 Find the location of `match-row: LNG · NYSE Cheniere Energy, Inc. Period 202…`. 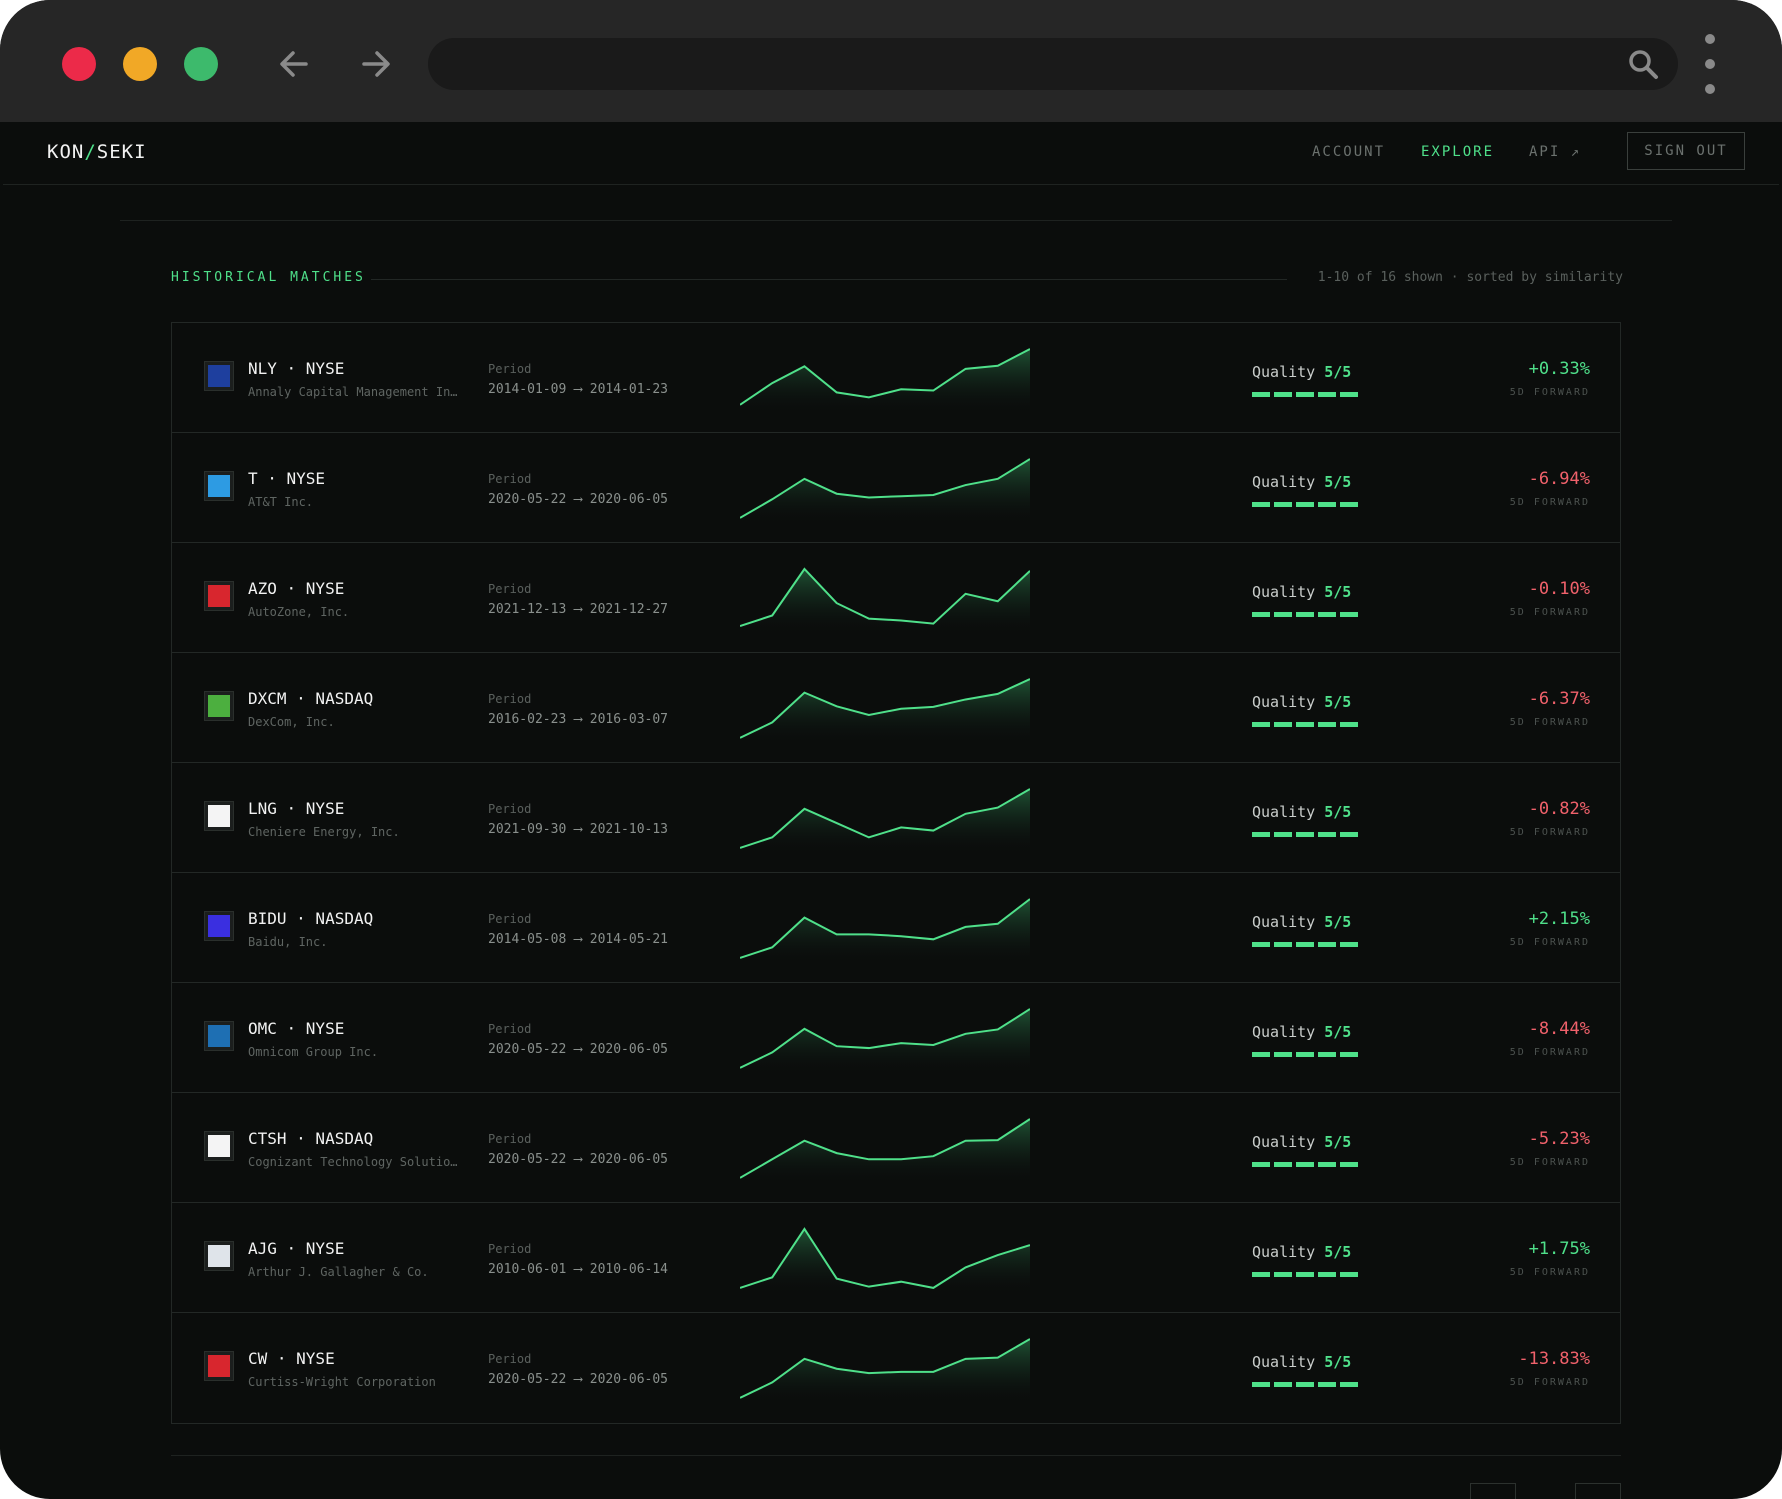

match-row: LNG · NYSE Cheniere Energy, Inc. Period 202… is located at coordinates (896, 818).